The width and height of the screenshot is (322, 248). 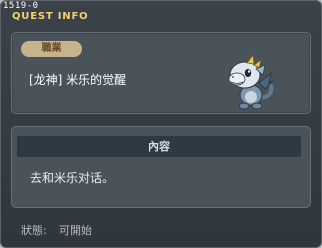 I want to click on quest-id: 1519-0, so click(x=21, y=6).